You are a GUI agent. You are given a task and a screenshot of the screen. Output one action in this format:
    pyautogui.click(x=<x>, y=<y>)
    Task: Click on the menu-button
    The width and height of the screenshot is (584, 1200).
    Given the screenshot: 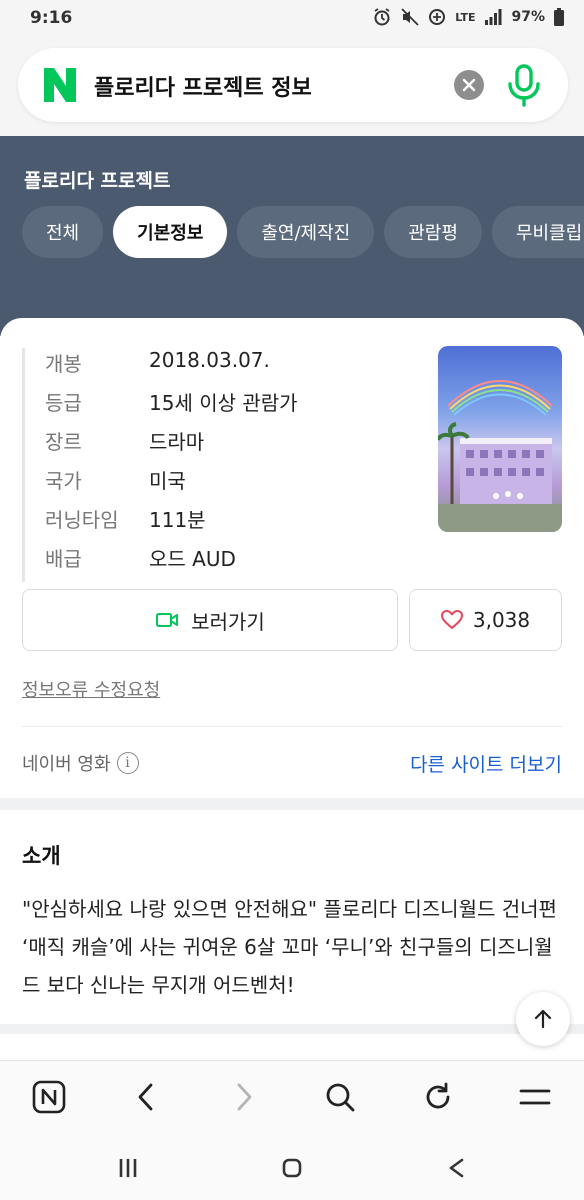 What is the action you would take?
    pyautogui.click(x=535, y=1097)
    